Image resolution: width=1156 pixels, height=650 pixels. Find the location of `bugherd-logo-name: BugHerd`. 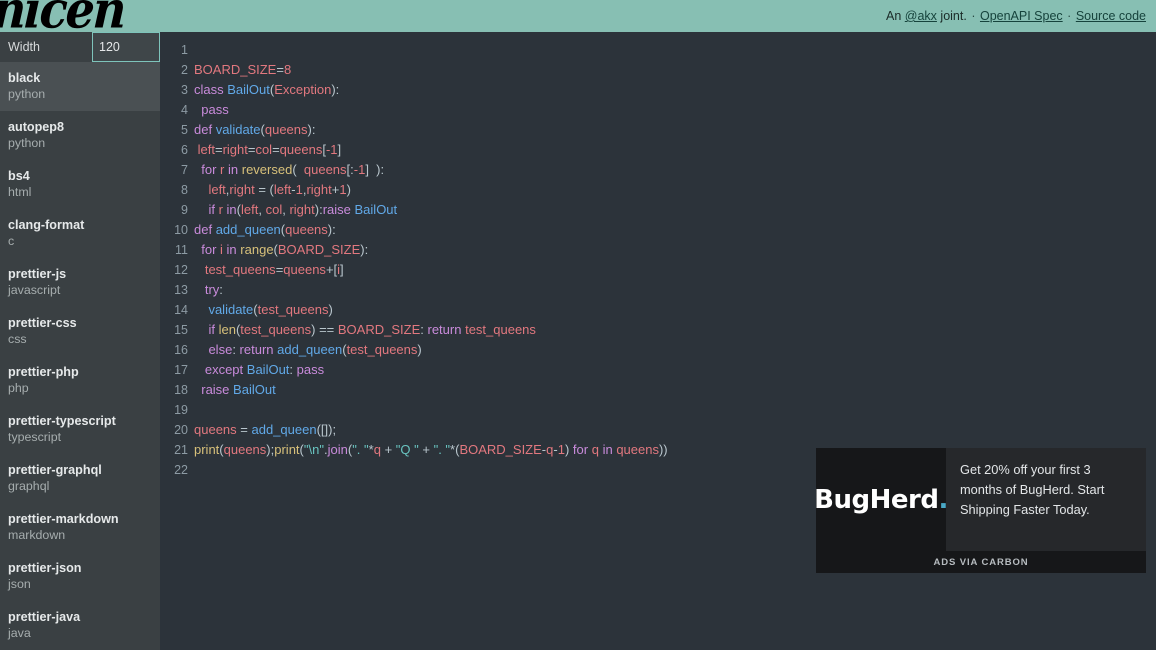

bugherd-logo-name: BugHerd is located at coordinates (877, 499).